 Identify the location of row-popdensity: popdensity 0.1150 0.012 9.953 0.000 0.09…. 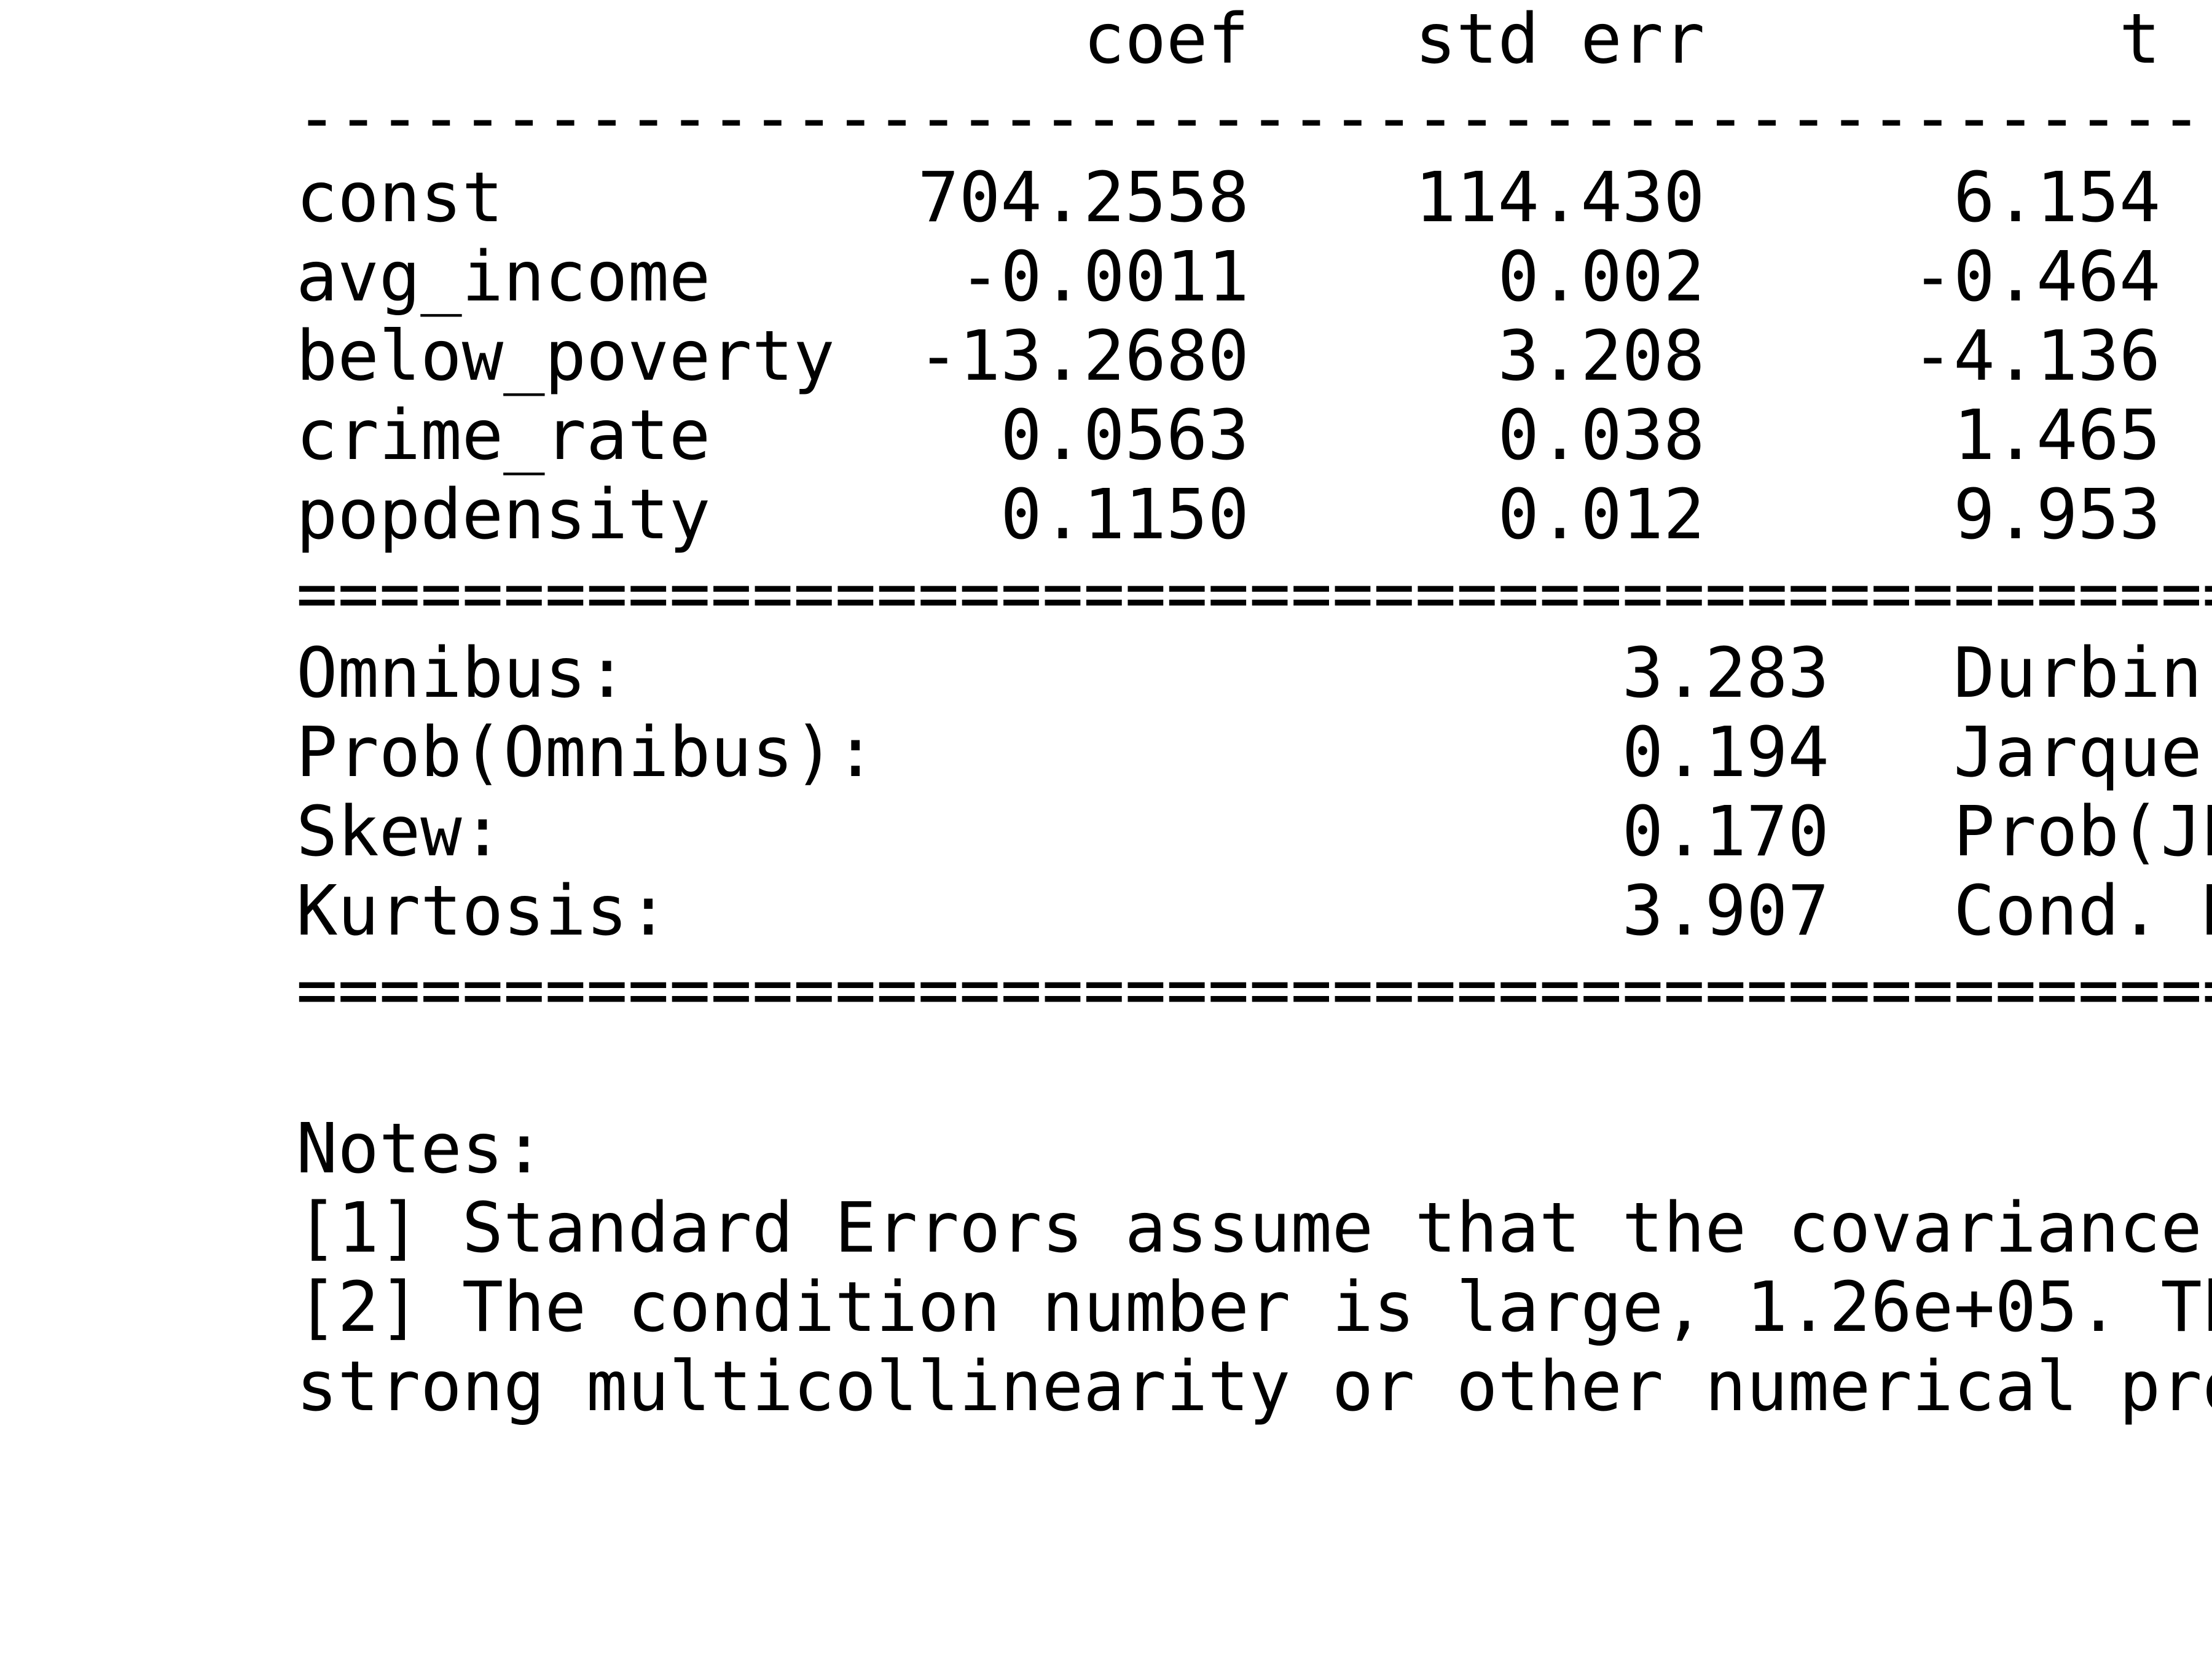
(1228, 515).